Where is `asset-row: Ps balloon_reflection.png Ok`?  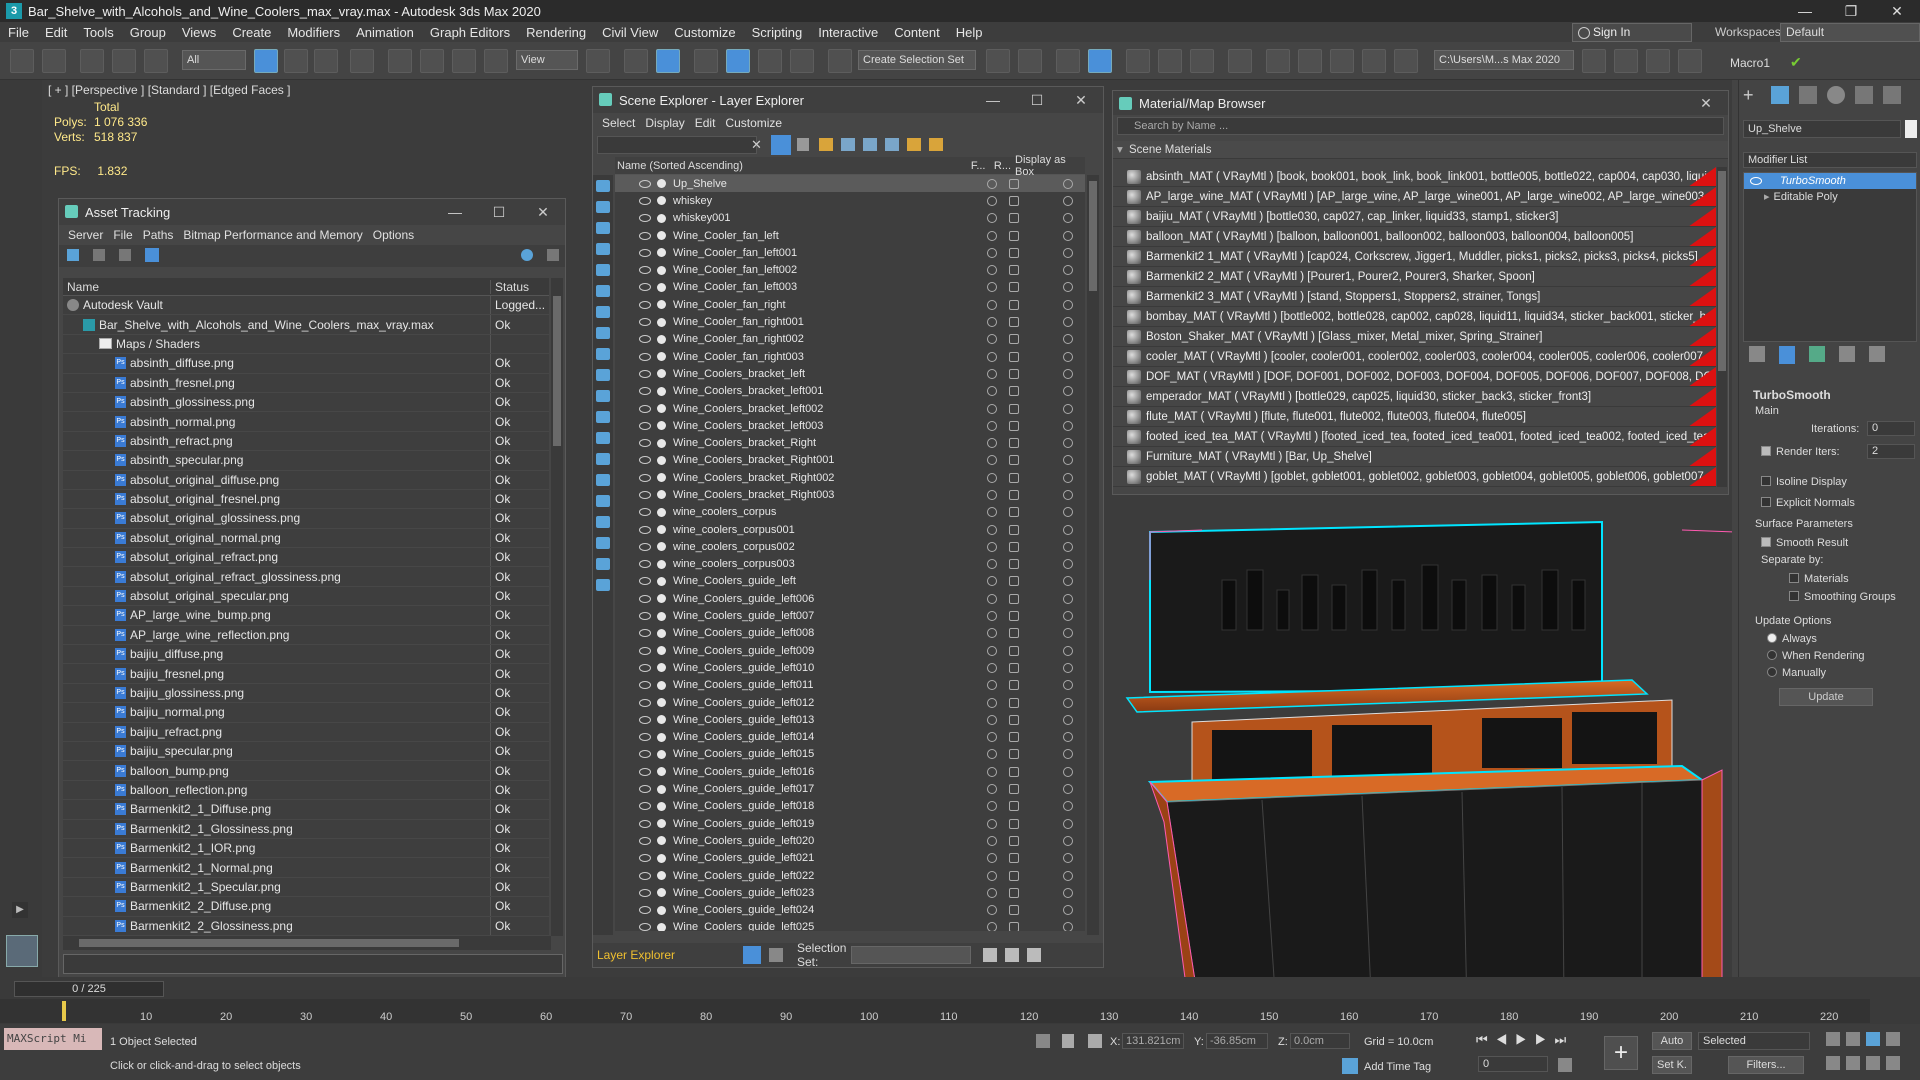 asset-row: Ps balloon_reflection.png Ok is located at coordinates (306, 790).